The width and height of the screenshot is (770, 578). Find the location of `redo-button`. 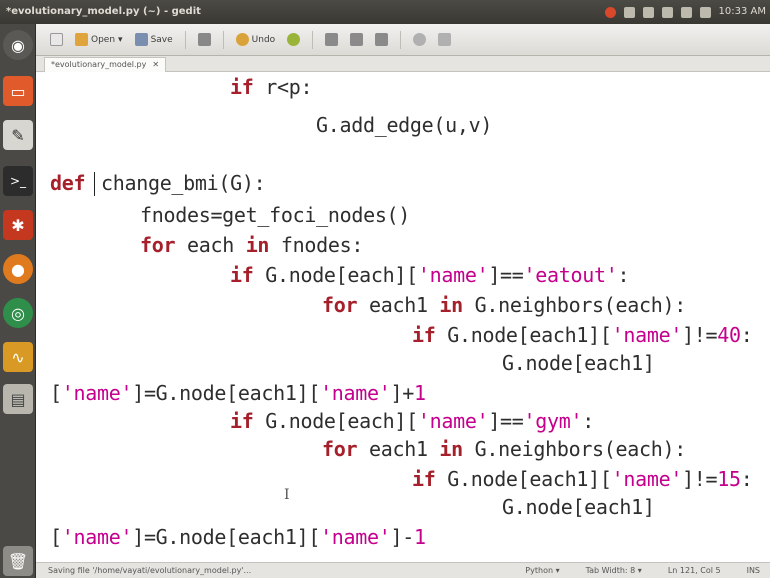

redo-button is located at coordinates (293, 39).